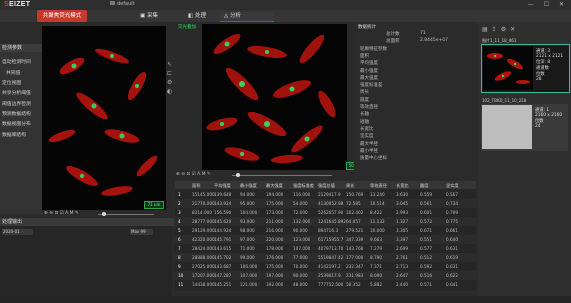 The width and height of the screenshot is (571, 303). What do you see at coordinates (332, 221) in the screenshot?
I see `table-cell: 1241645.892` at bounding box center [332, 221].